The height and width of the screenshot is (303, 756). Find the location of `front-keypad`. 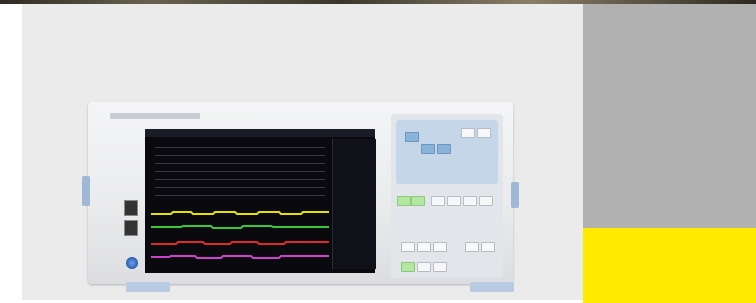

front-keypad is located at coordinates (447, 196).